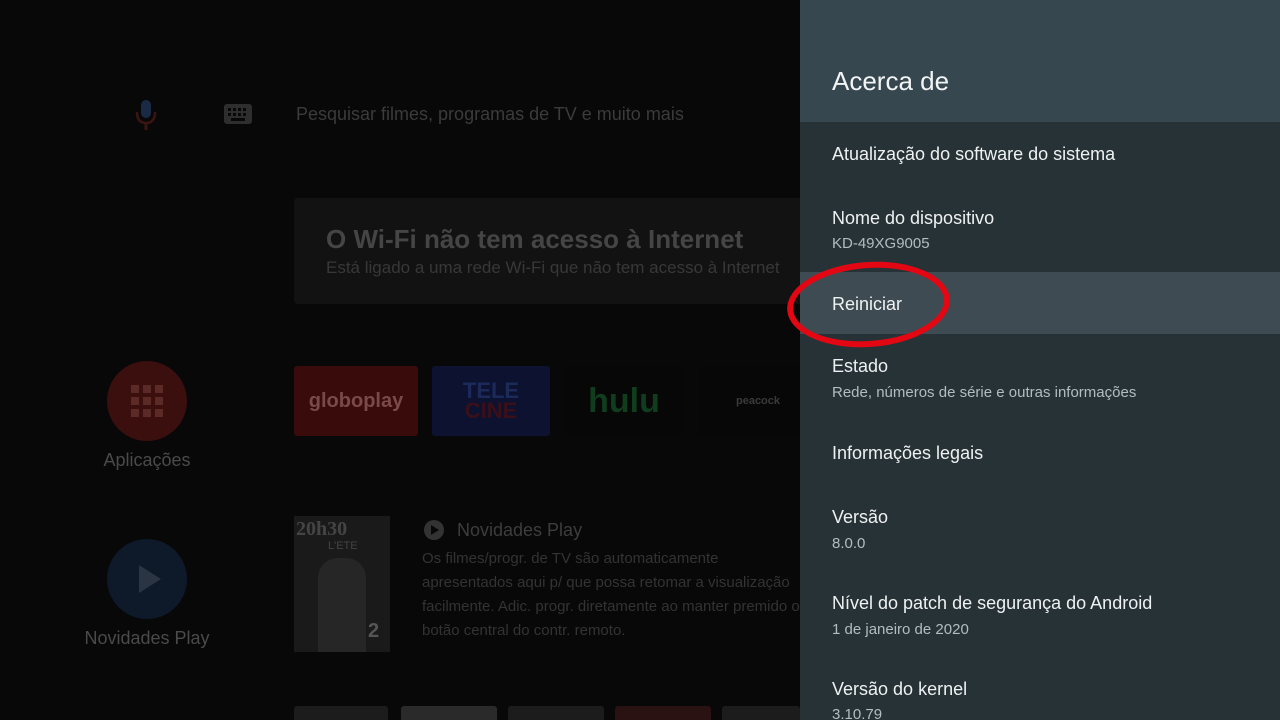 Image resolution: width=1280 pixels, height=720 pixels. I want to click on menu-item-label: Versão, so click(860, 517).